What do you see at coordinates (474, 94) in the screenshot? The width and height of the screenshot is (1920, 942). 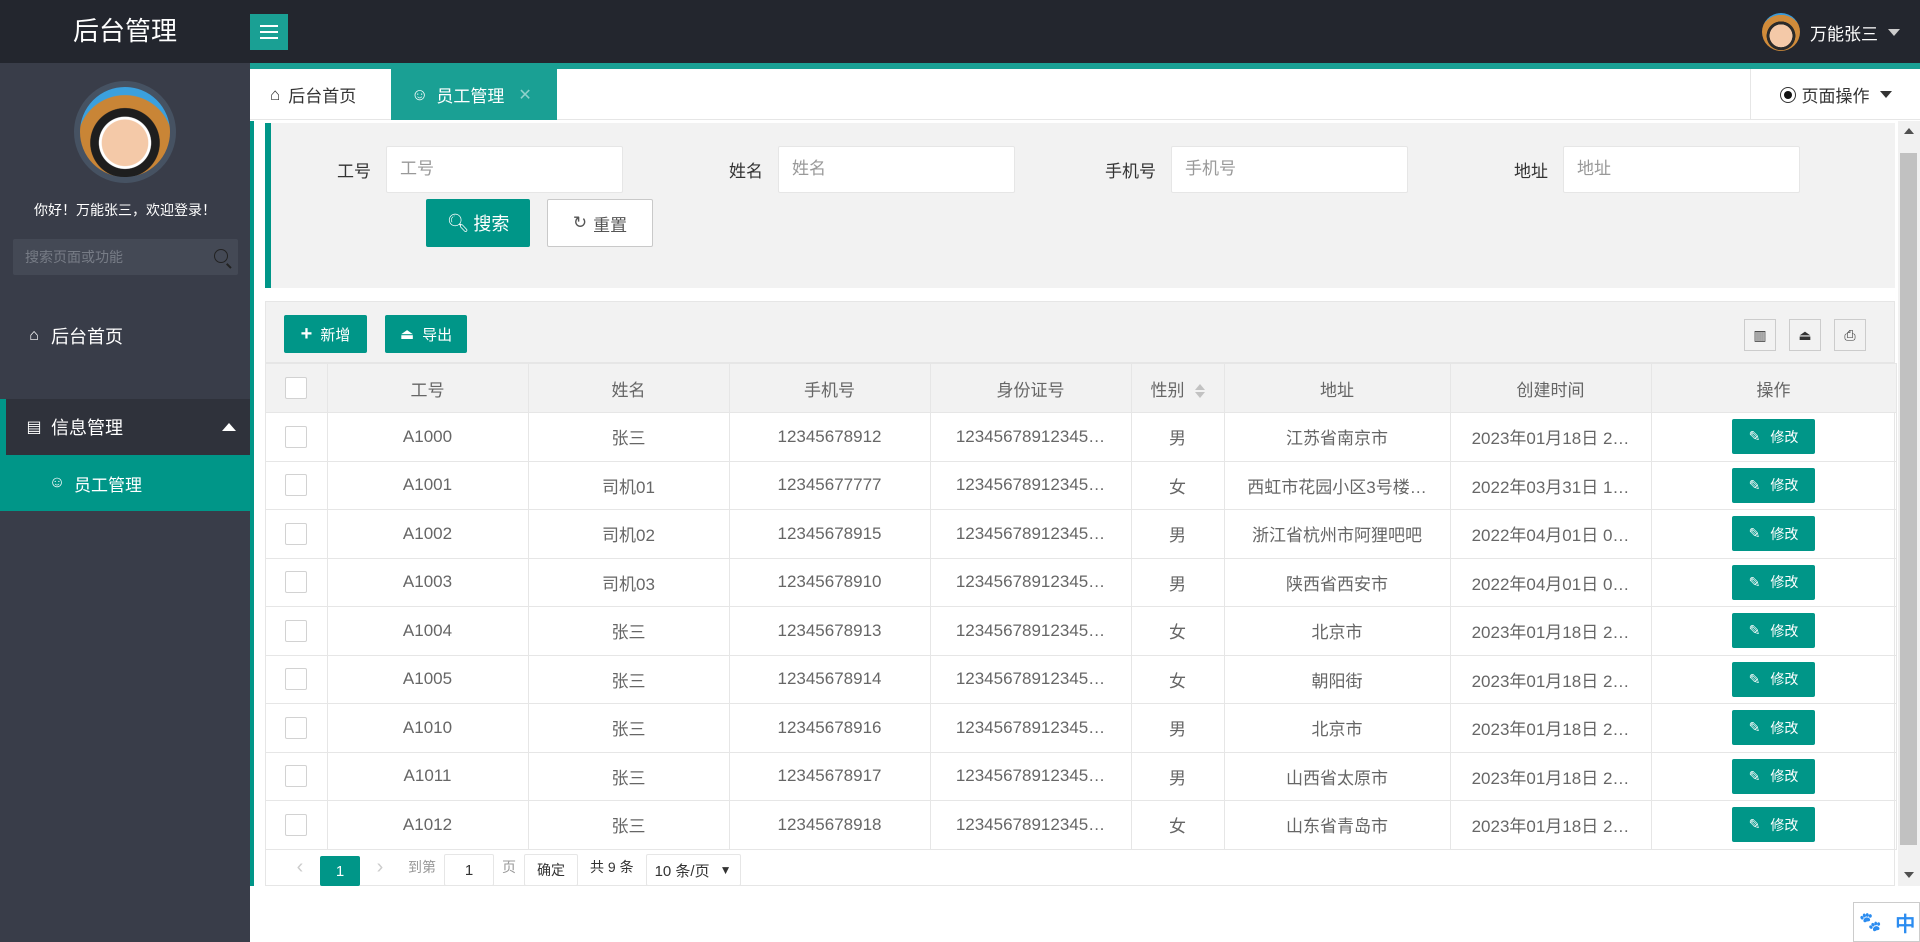 I see `tab-staff-management: ☺ 员工管理 ✕` at bounding box center [474, 94].